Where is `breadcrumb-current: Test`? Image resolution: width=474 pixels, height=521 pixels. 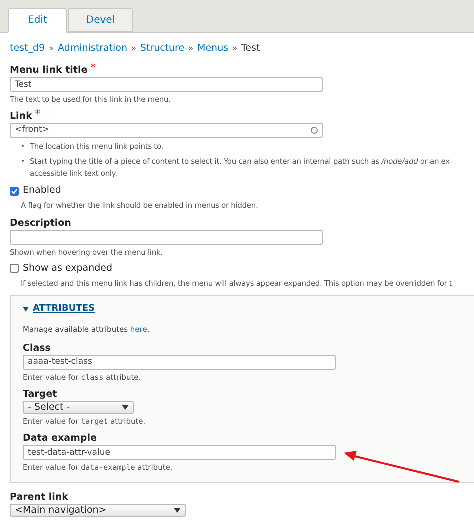 breadcrumb-current: Test is located at coordinates (250, 49).